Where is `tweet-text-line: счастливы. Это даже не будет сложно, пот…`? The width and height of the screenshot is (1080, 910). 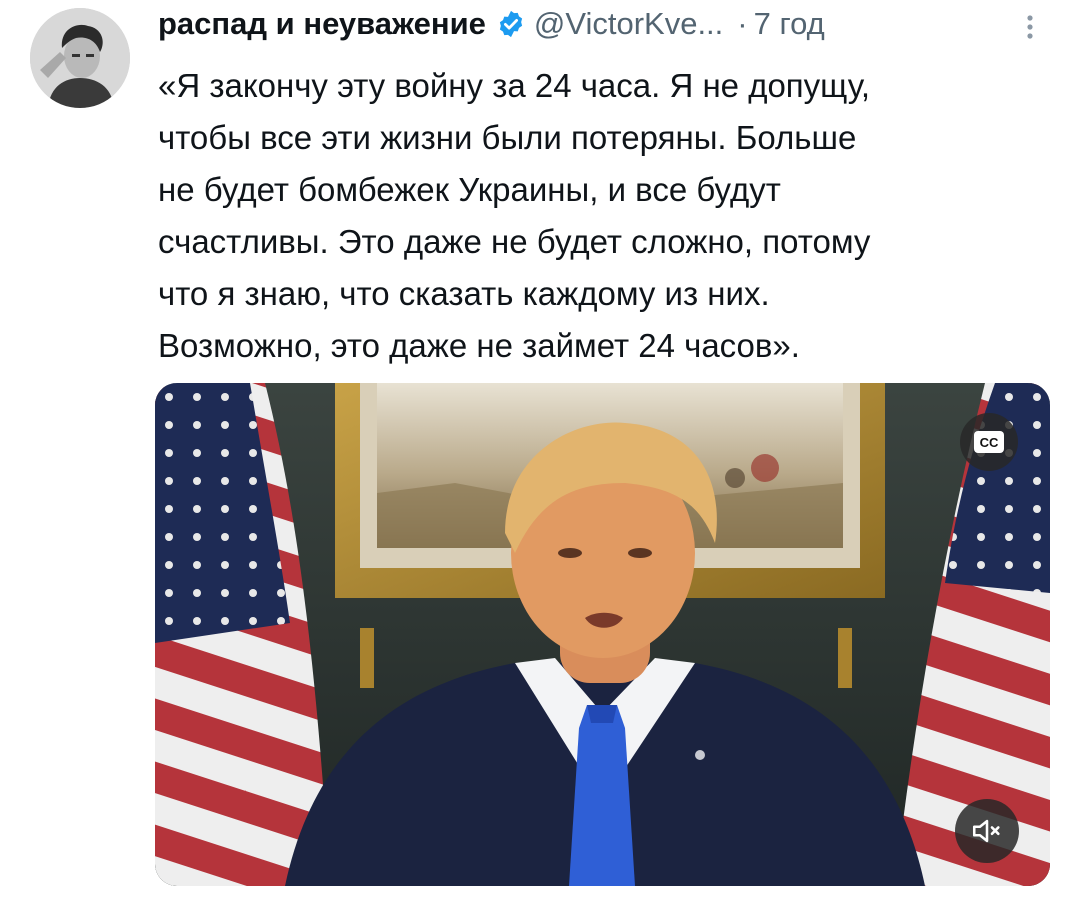
tweet-text-line: счастливы. Это даже не будет сложно, пот… is located at coordinates (514, 241).